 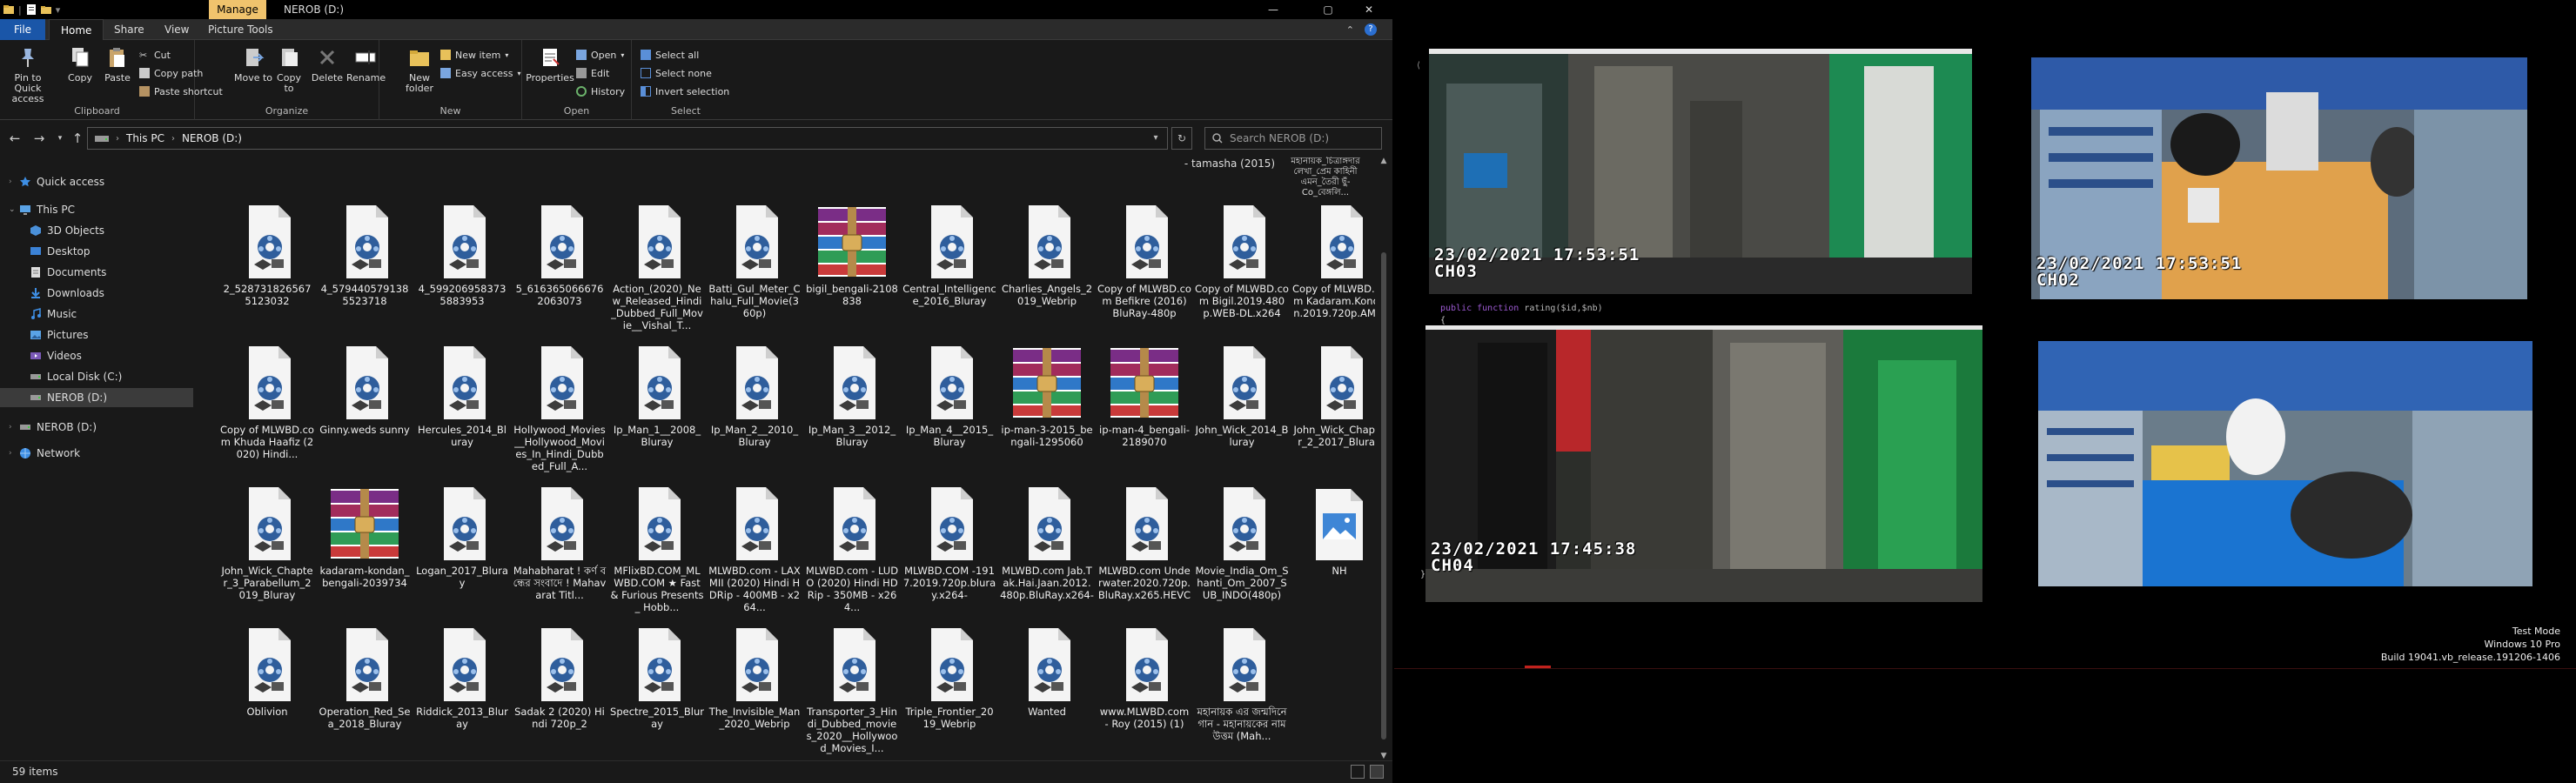 What do you see at coordinates (96, 335) in the screenshot?
I see `nav-pictures: Pictures` at bounding box center [96, 335].